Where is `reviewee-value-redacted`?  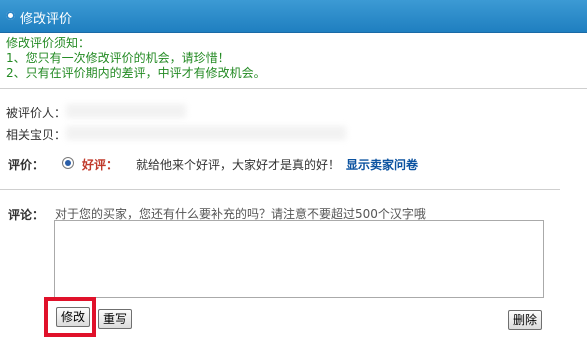 reviewee-value-redacted is located at coordinates (126, 111).